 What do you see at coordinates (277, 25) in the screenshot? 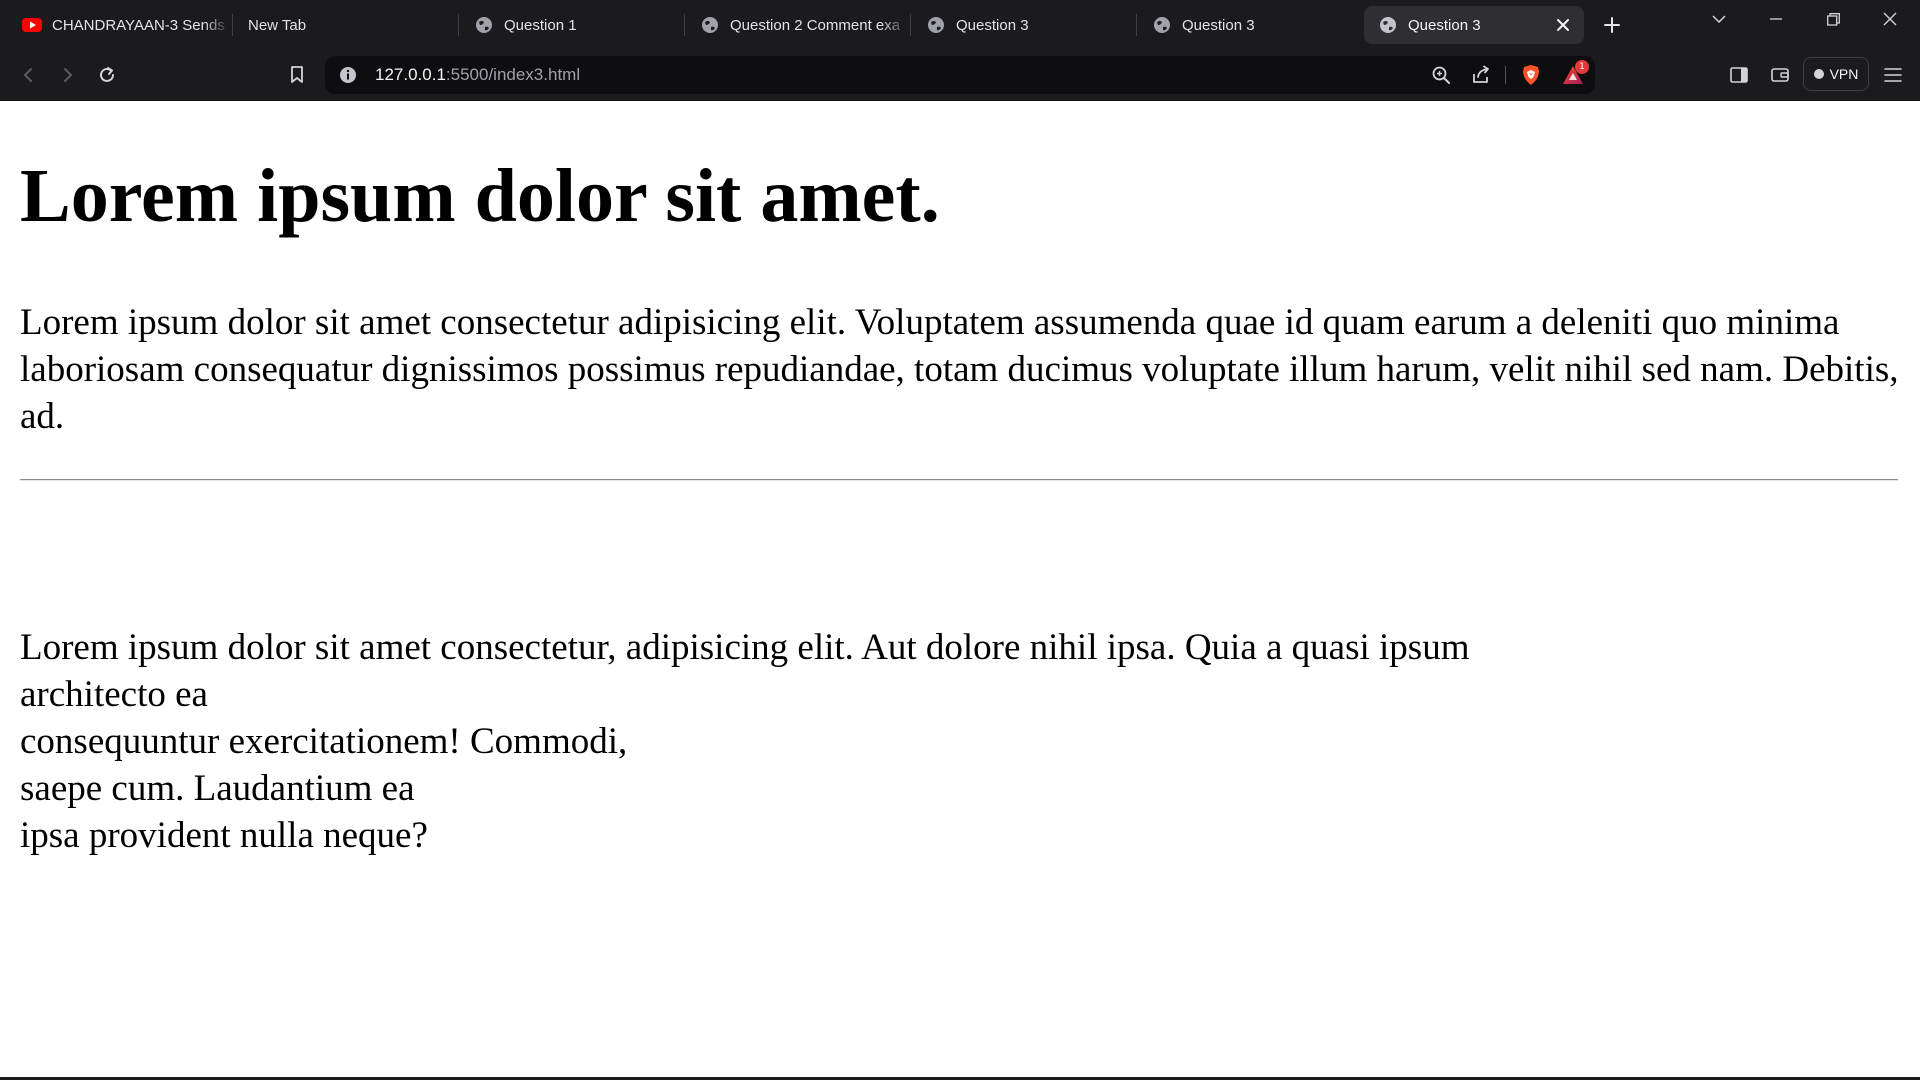
I see `tab-title: New Tab` at bounding box center [277, 25].